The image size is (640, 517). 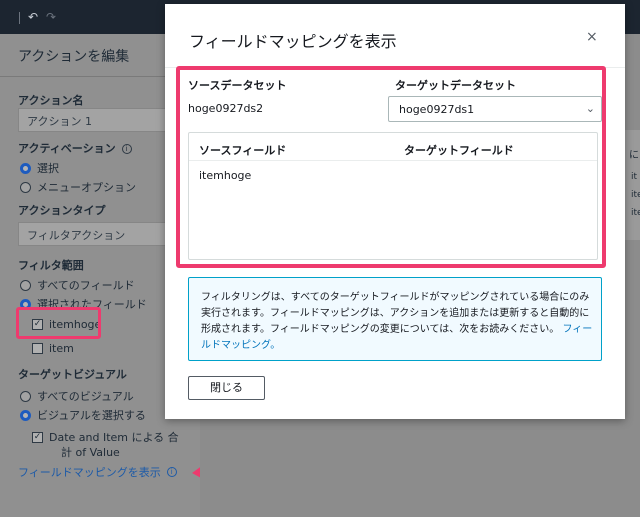 What do you see at coordinates (74, 57) in the screenshot?
I see `panel-title: アクションを編集` at bounding box center [74, 57].